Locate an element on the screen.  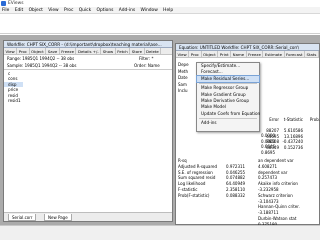
eq-forecast-button: Forecast is located at coordinates (295, 54).